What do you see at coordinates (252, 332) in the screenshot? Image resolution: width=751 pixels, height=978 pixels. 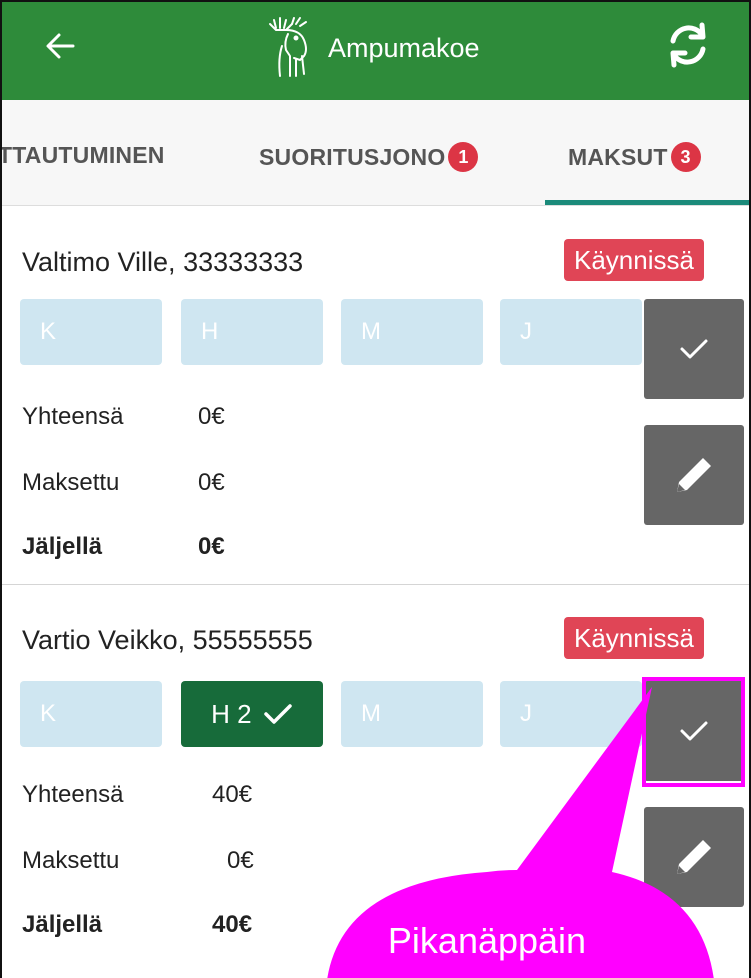 I see `chip-h: H` at bounding box center [252, 332].